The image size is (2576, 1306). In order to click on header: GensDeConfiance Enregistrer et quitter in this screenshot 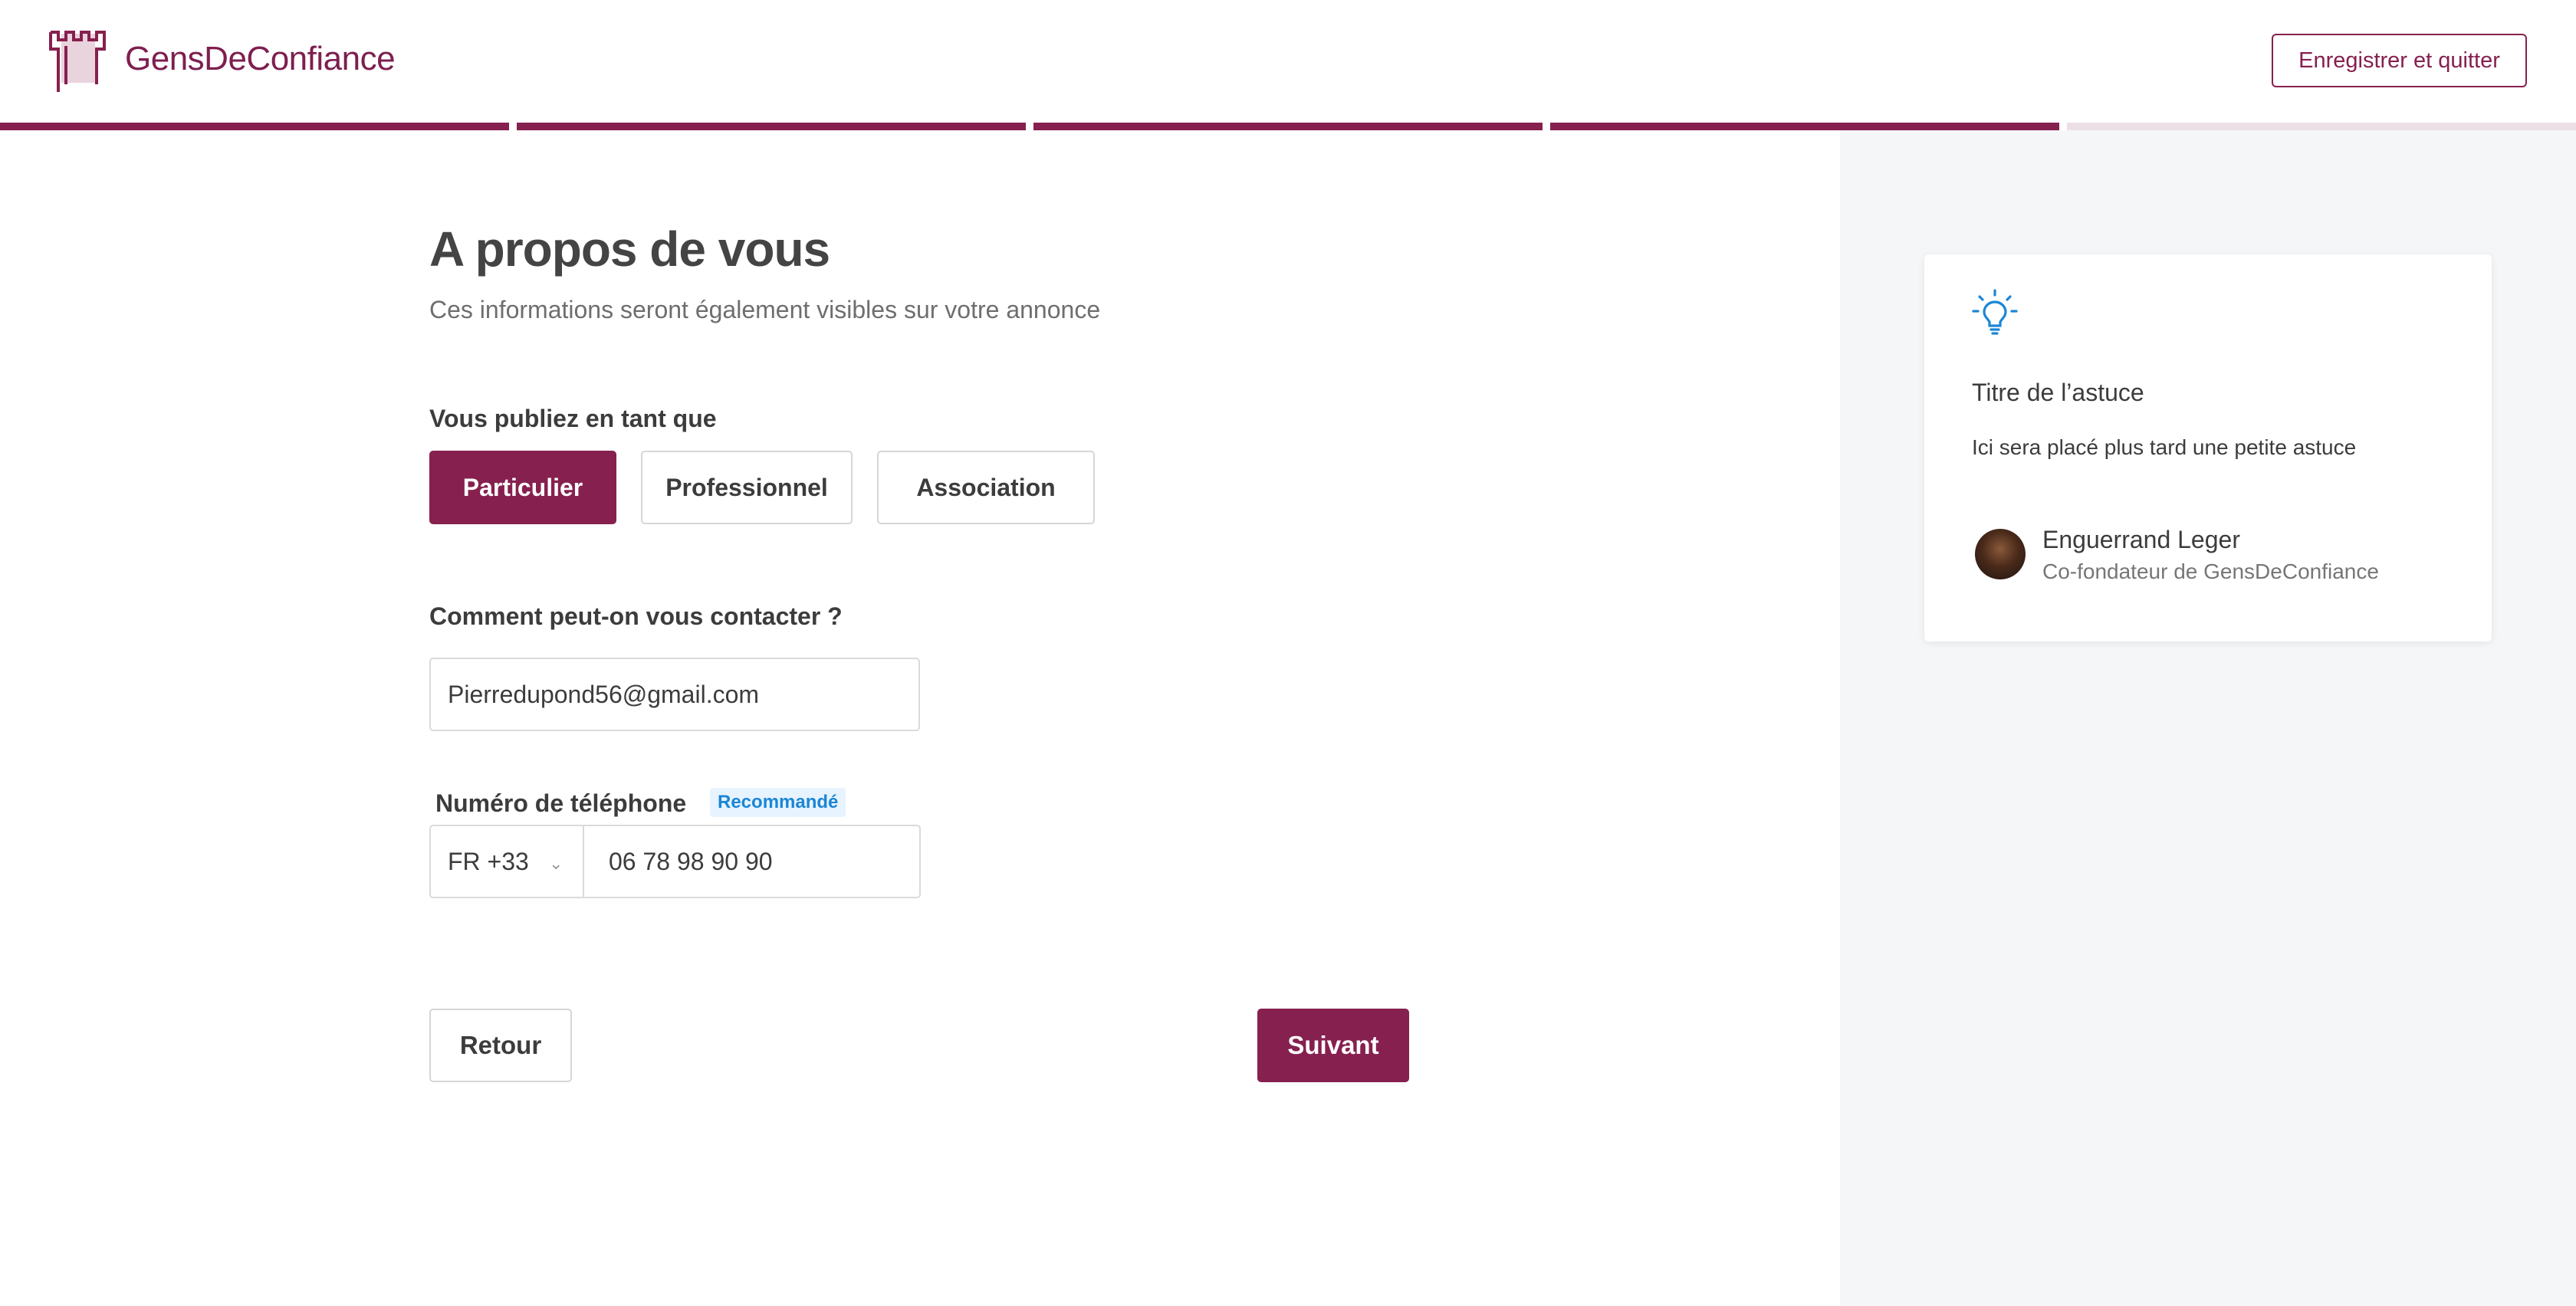, I will do `click(1288, 62)`.